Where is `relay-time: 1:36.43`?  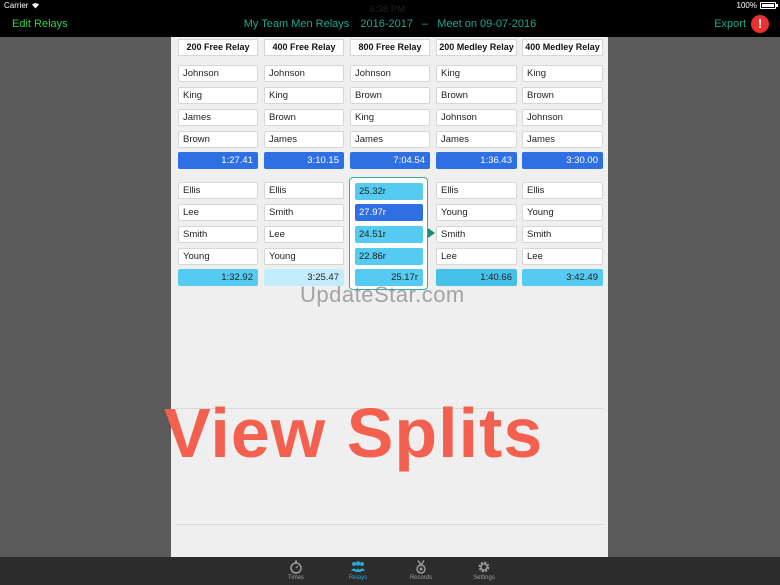 relay-time: 1:36.43 is located at coordinates (476, 160).